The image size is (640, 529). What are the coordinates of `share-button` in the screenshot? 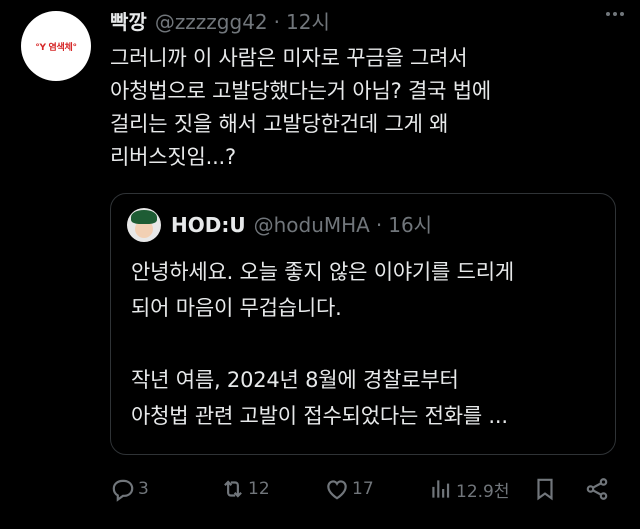 It's located at (597, 489).